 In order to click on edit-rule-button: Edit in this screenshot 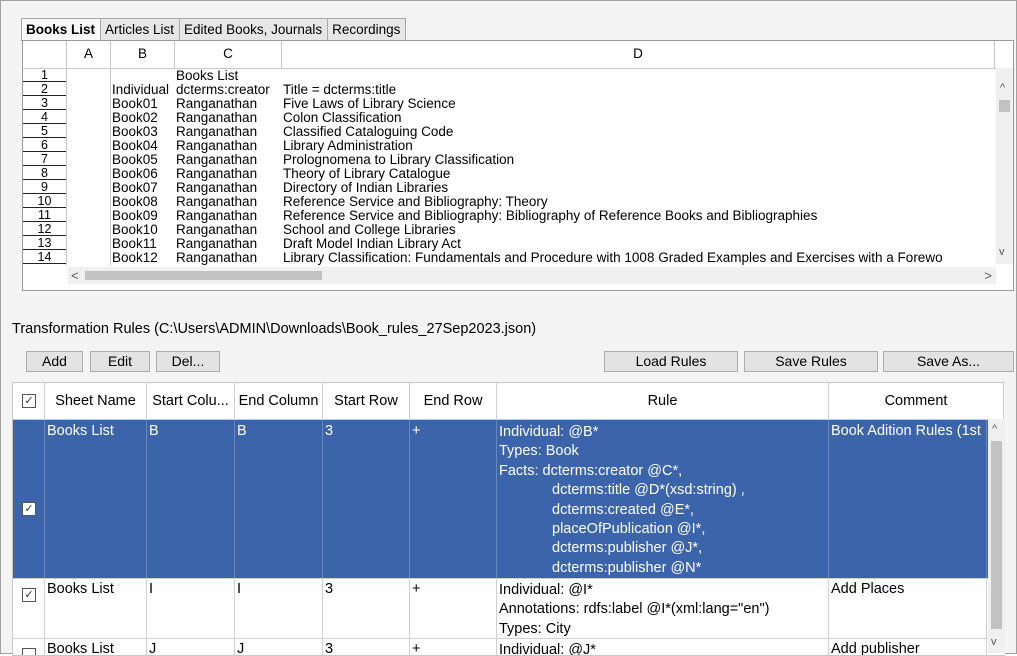, I will do `click(120, 361)`.